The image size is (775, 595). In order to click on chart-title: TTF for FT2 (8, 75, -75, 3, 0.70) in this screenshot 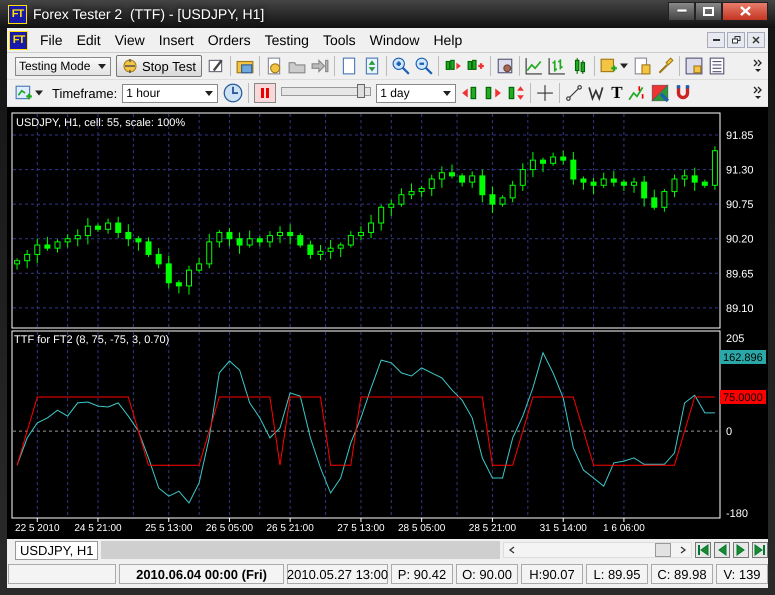, I will do `click(92, 340)`.